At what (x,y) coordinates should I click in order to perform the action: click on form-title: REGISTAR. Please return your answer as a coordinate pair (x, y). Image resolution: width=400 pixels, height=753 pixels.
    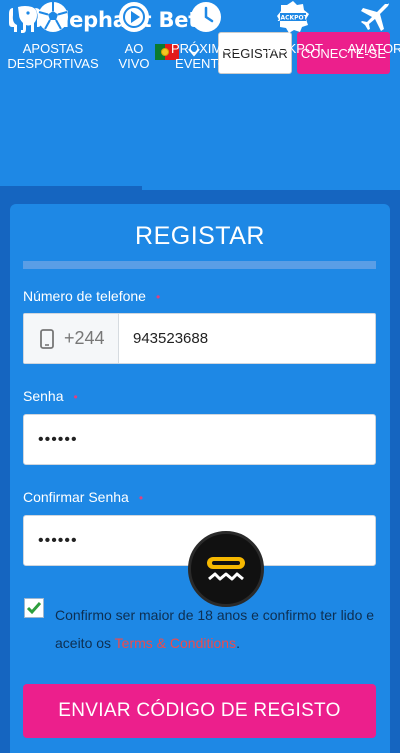
    Looking at the image, I should click on (200, 236).